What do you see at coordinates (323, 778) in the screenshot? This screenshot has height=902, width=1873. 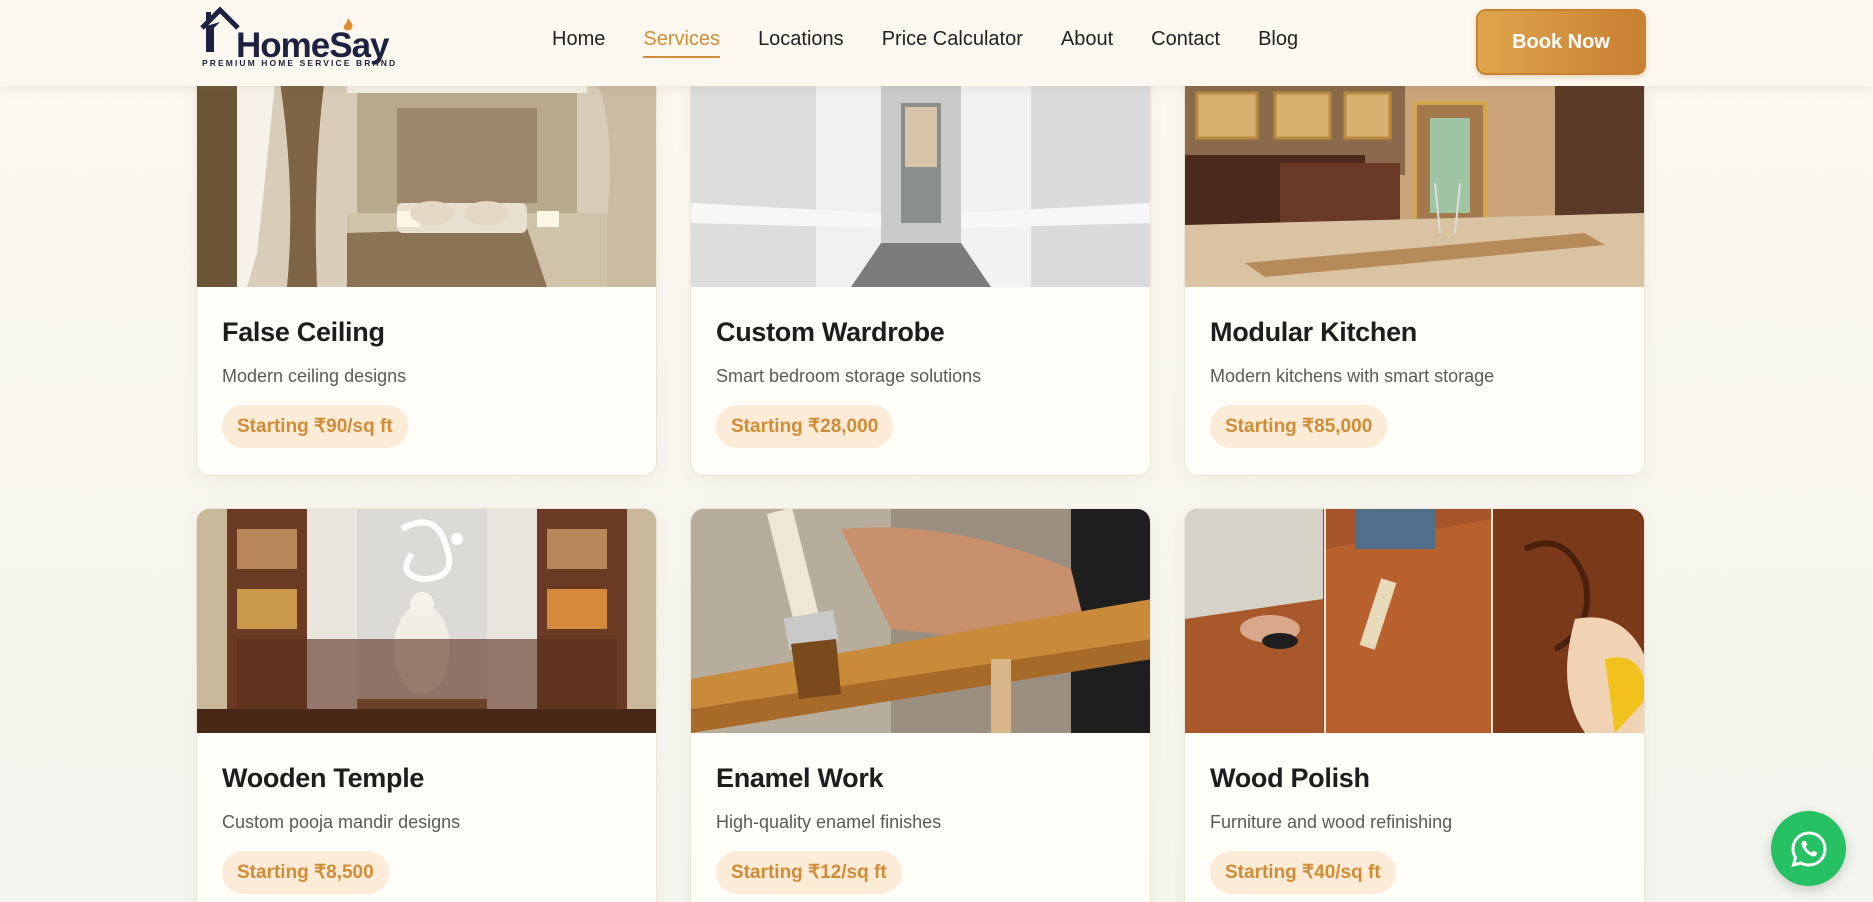 I see `service-title: Wooden Temple` at bounding box center [323, 778].